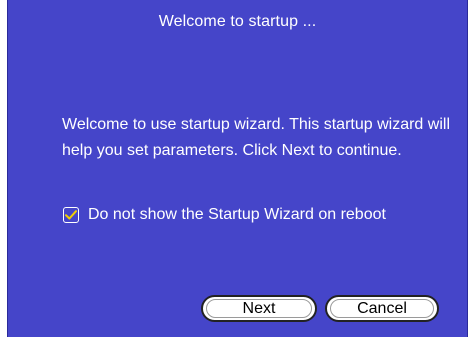 This screenshot has height=337, width=475. I want to click on next-button: Next, so click(259, 308).